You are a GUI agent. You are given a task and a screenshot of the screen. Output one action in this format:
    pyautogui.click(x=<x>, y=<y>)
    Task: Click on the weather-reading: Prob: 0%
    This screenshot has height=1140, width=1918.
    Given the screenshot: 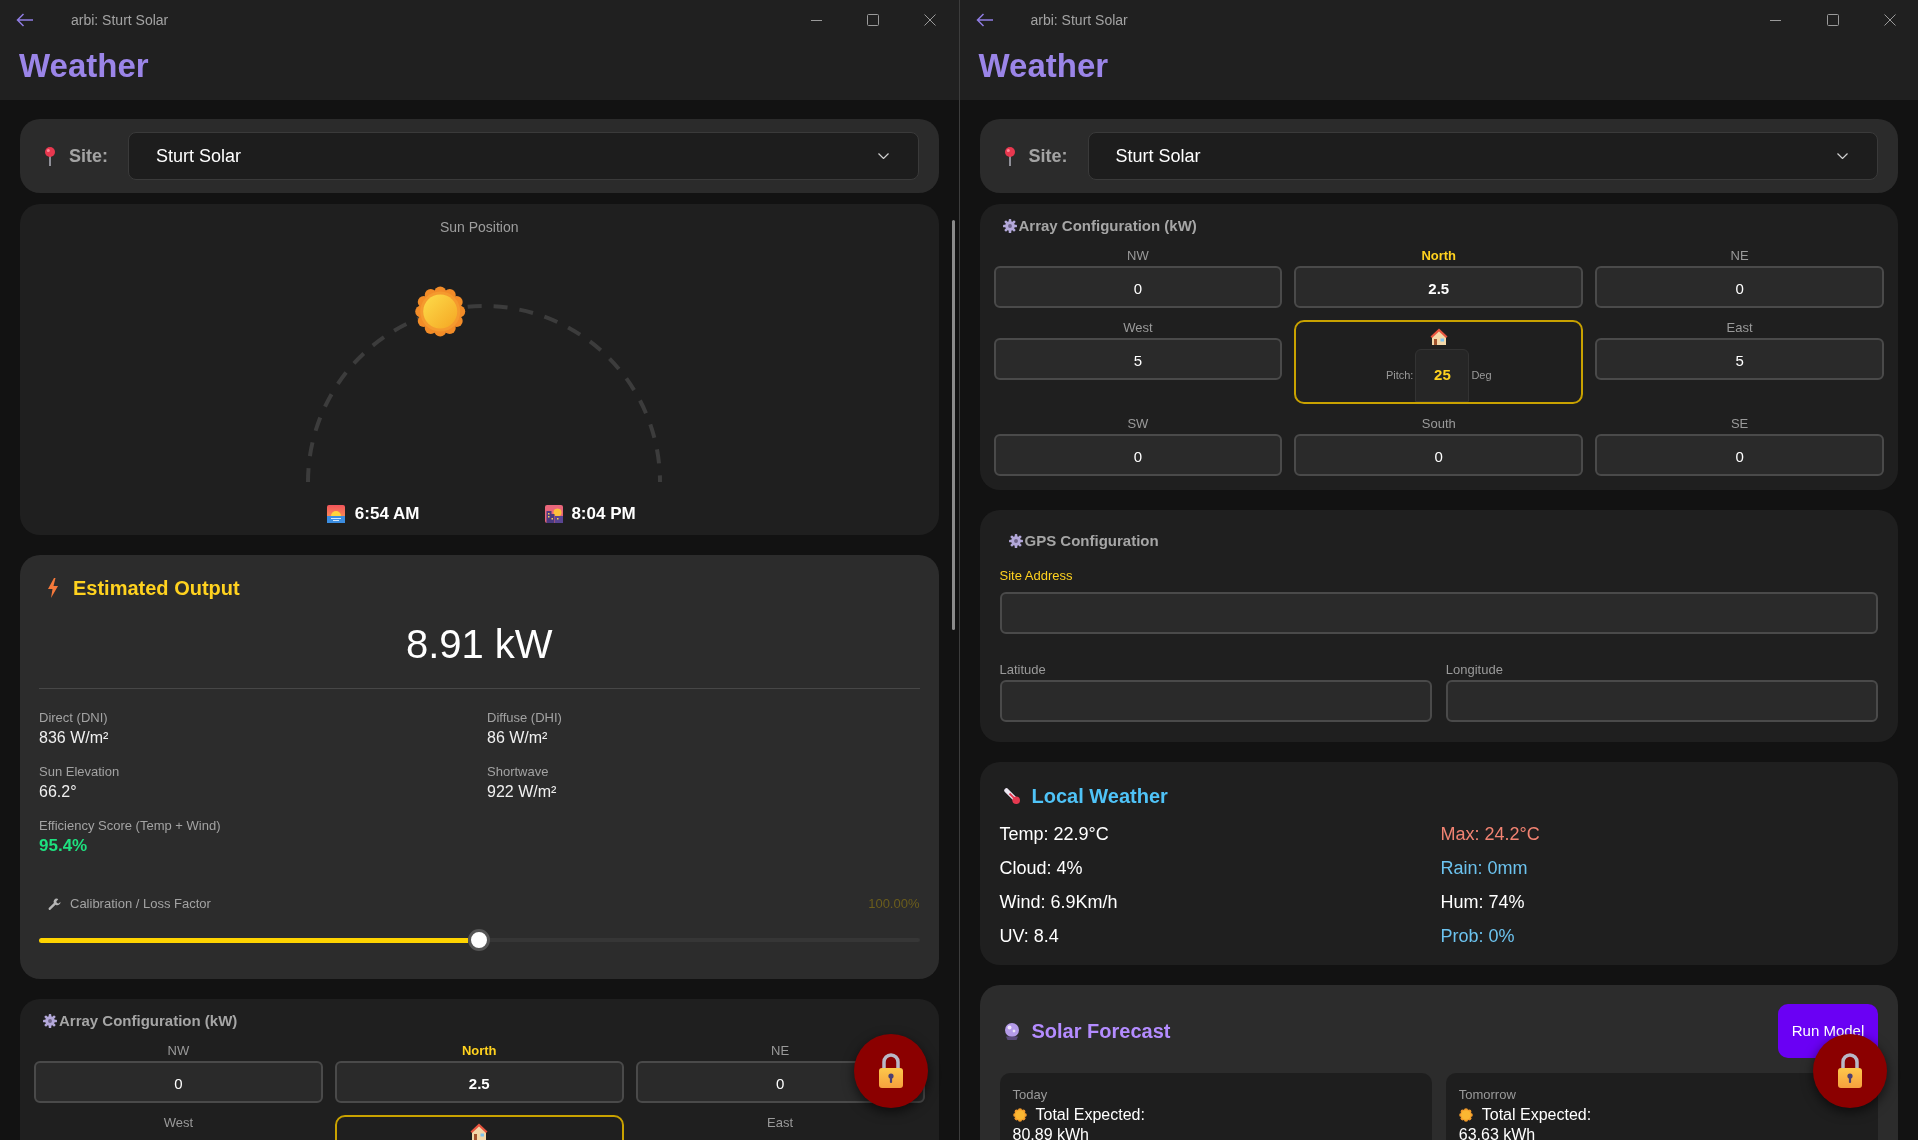 What is the action you would take?
    pyautogui.click(x=1477, y=936)
    